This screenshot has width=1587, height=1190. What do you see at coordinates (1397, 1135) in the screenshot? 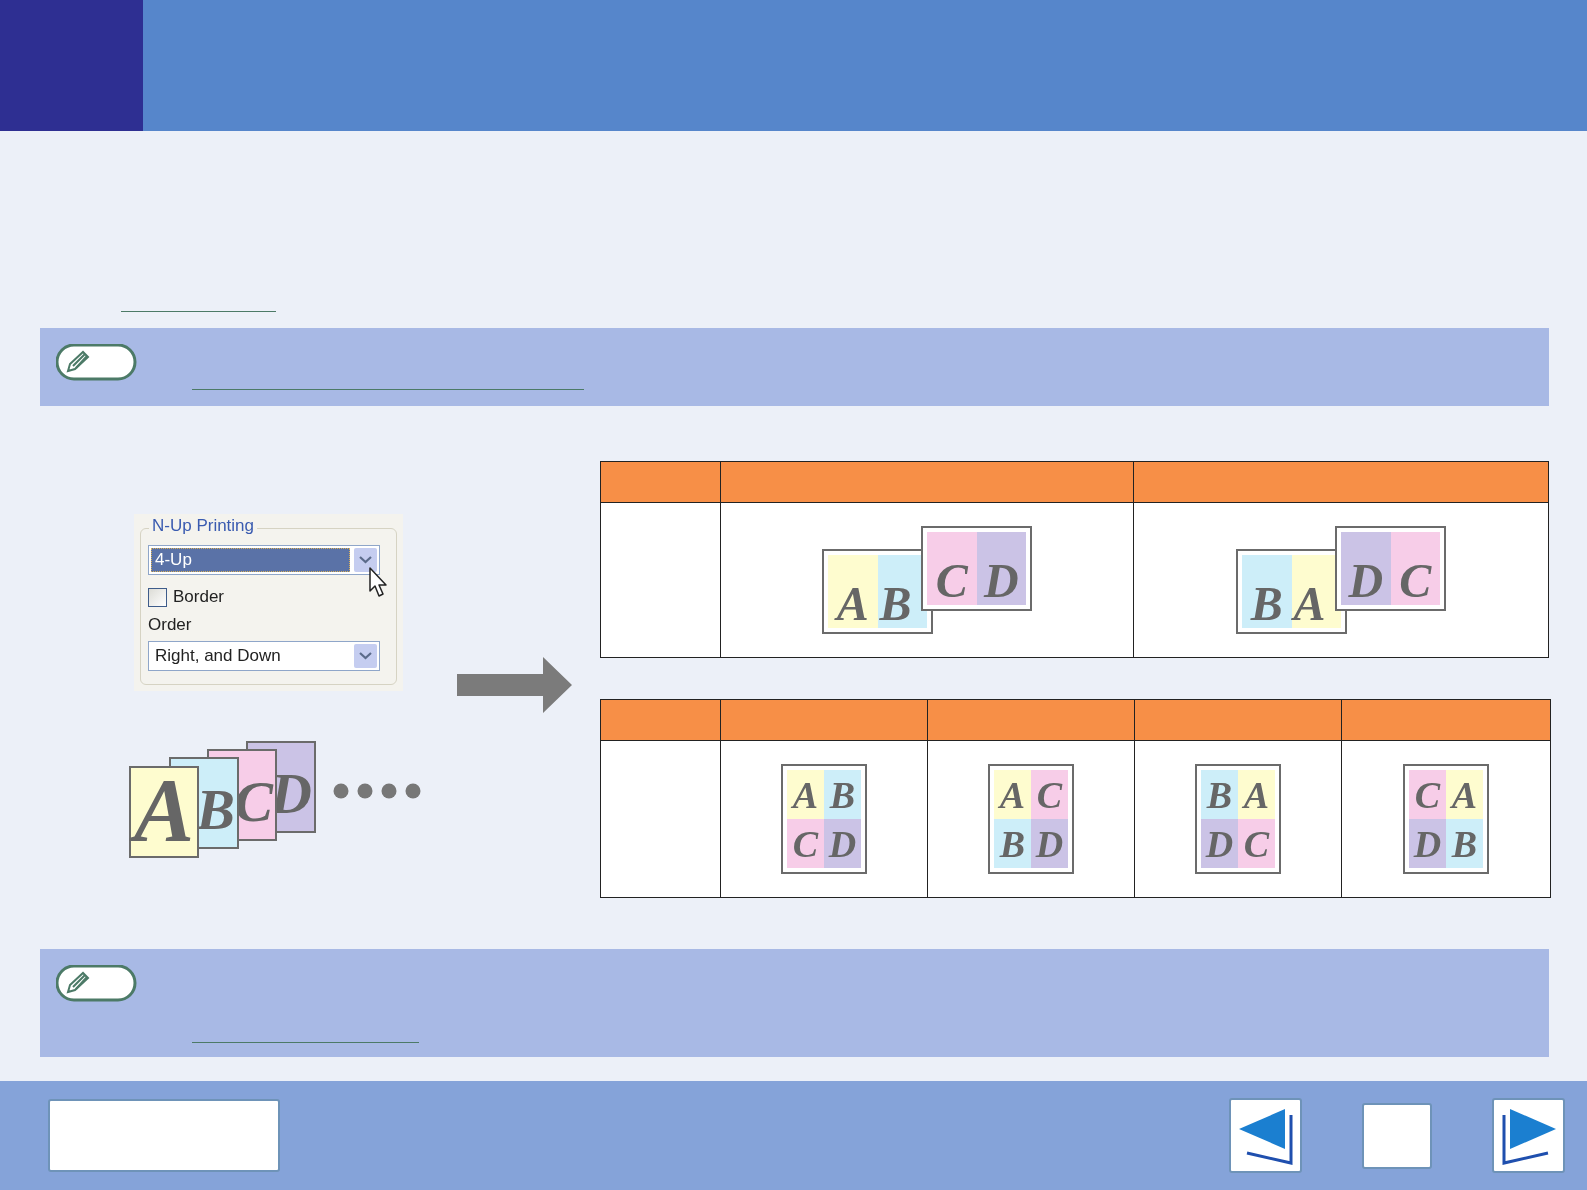
I see `home-button` at bounding box center [1397, 1135].